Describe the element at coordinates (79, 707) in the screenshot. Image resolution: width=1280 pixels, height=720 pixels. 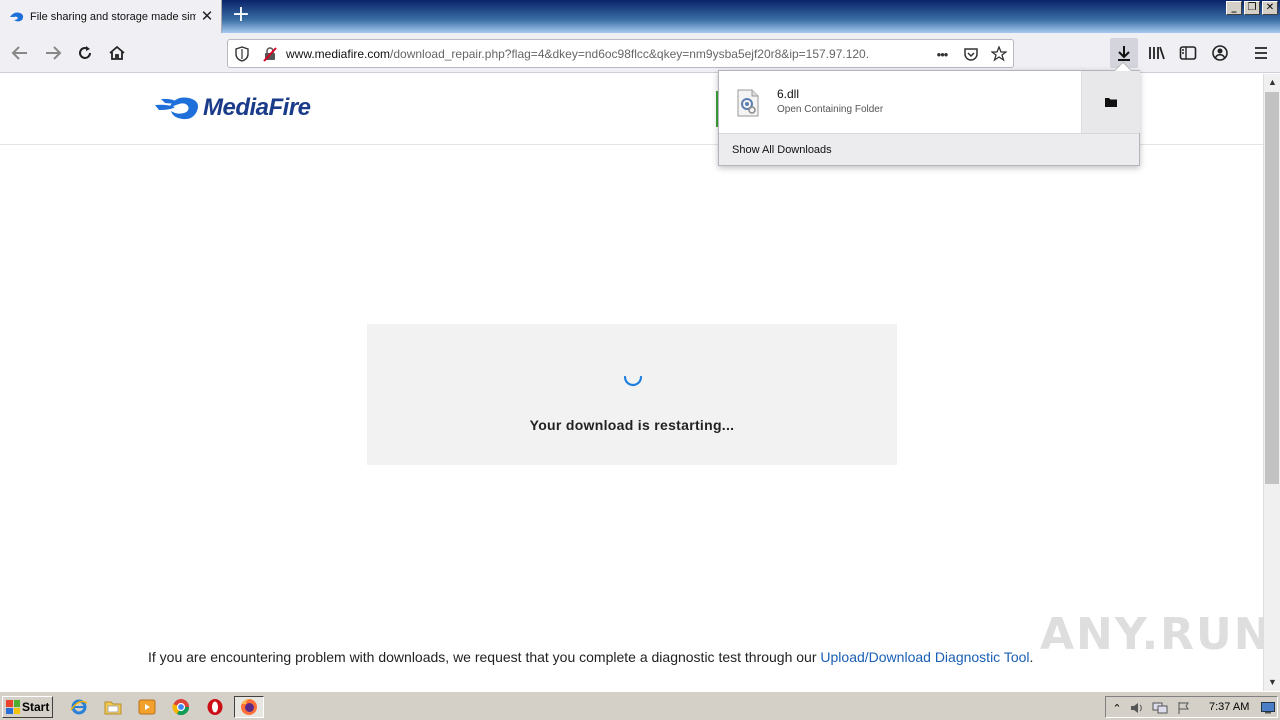
I see `ie-icon` at that location.